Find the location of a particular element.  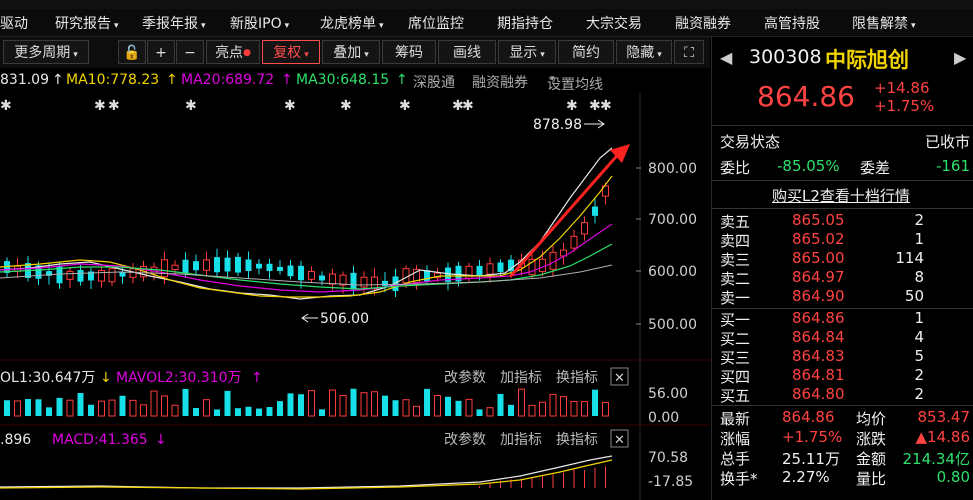

bid-row: 买四 864.81 2 is located at coordinates (845, 376).